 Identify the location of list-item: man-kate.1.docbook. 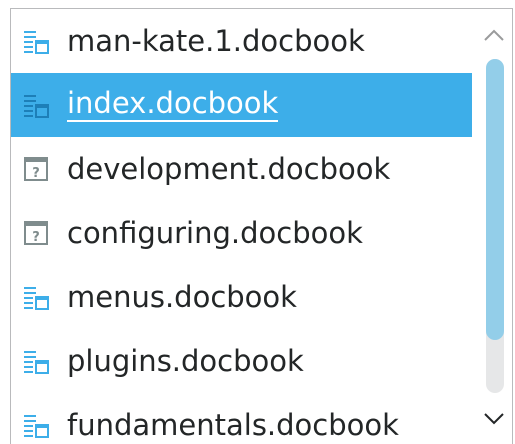
(241, 41).